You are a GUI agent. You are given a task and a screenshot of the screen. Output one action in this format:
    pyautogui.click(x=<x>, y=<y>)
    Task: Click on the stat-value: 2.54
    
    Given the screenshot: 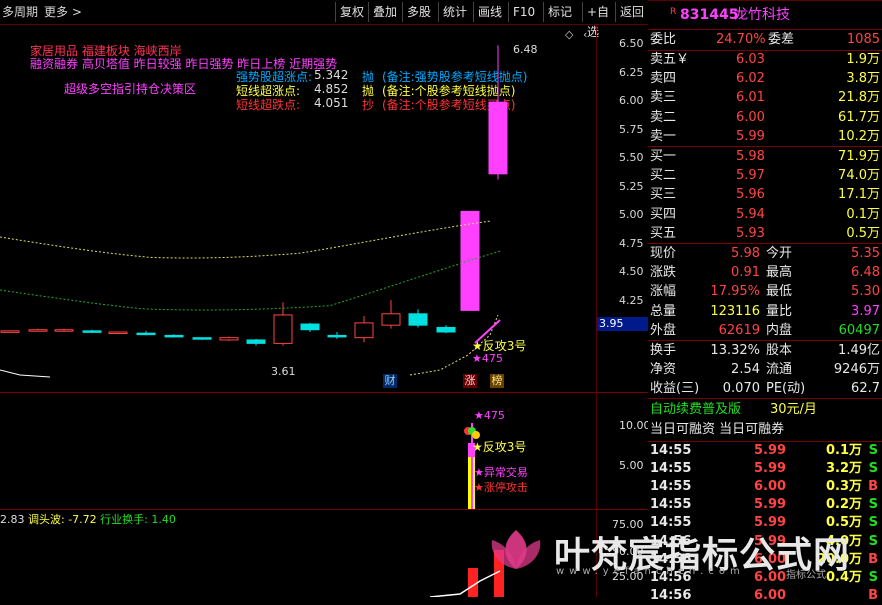 What is the action you would take?
    pyautogui.click(x=745, y=369)
    